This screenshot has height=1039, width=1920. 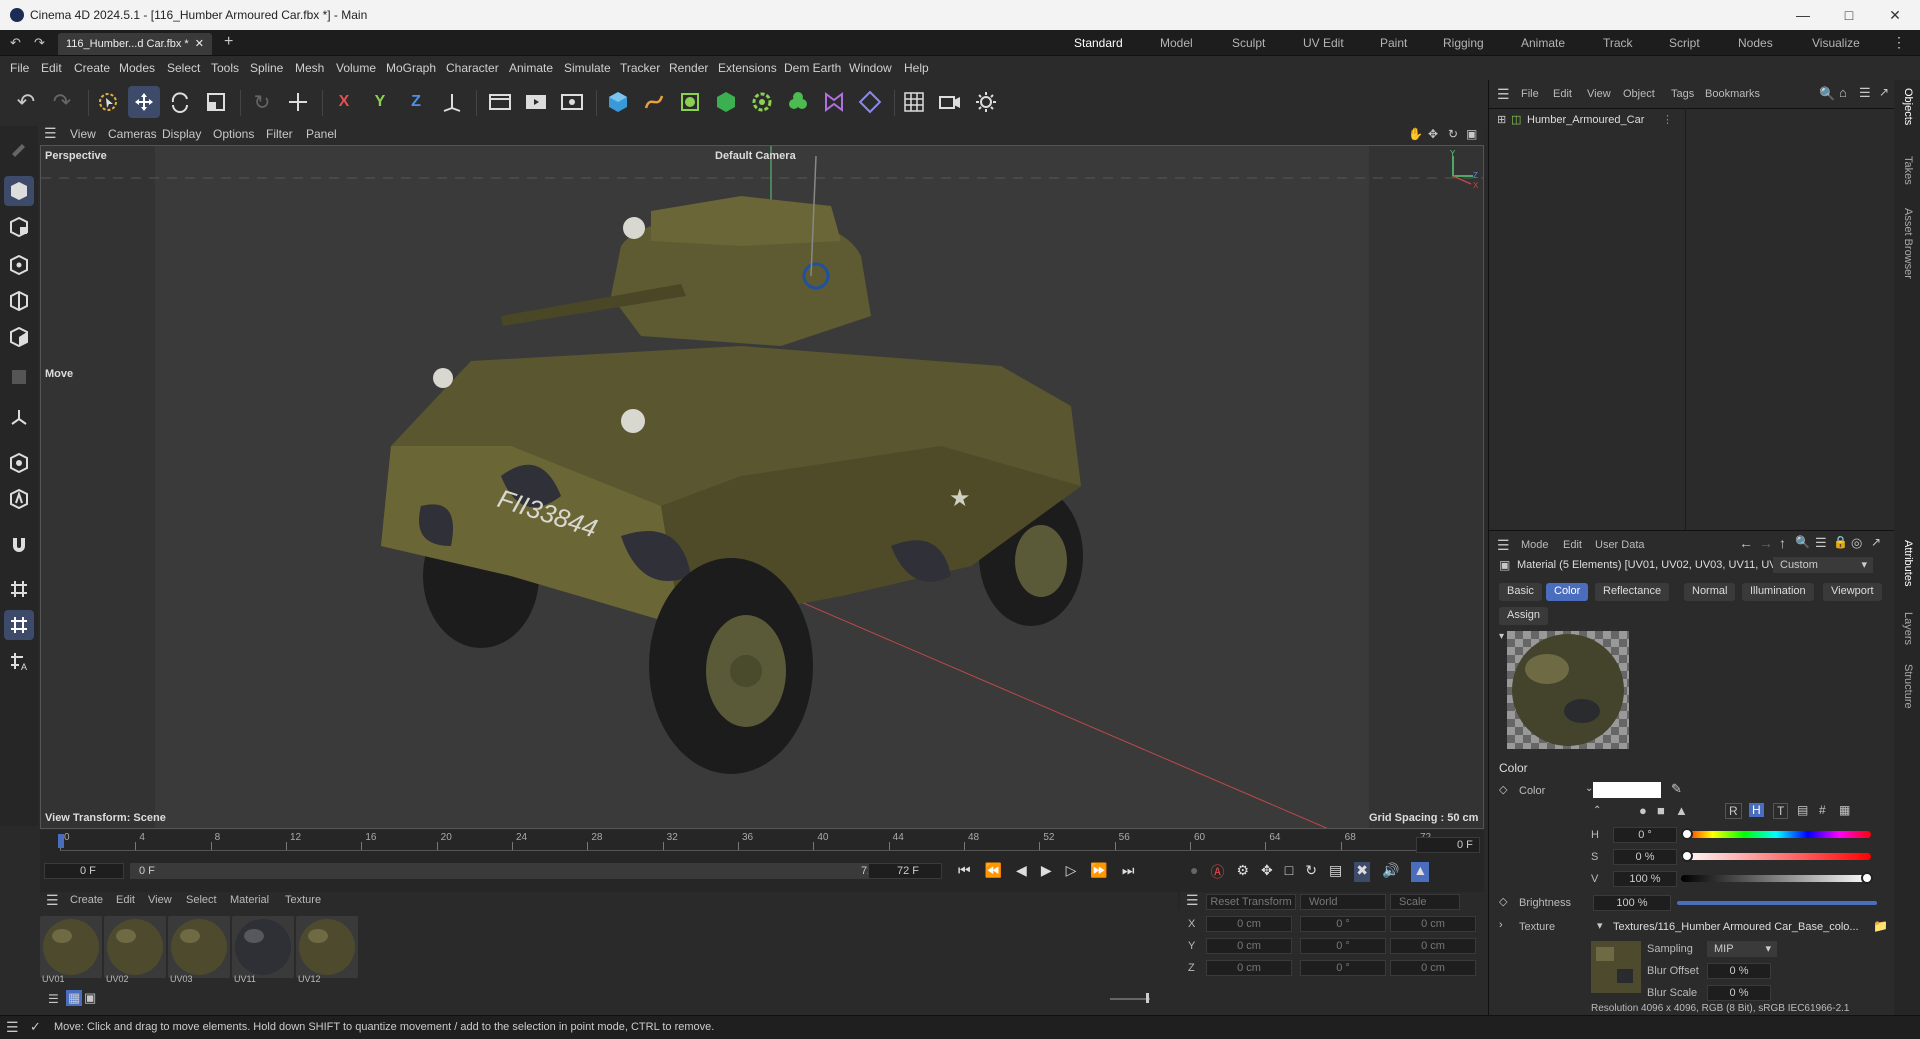 I want to click on tab-normal: Normal, so click(x=1710, y=592).